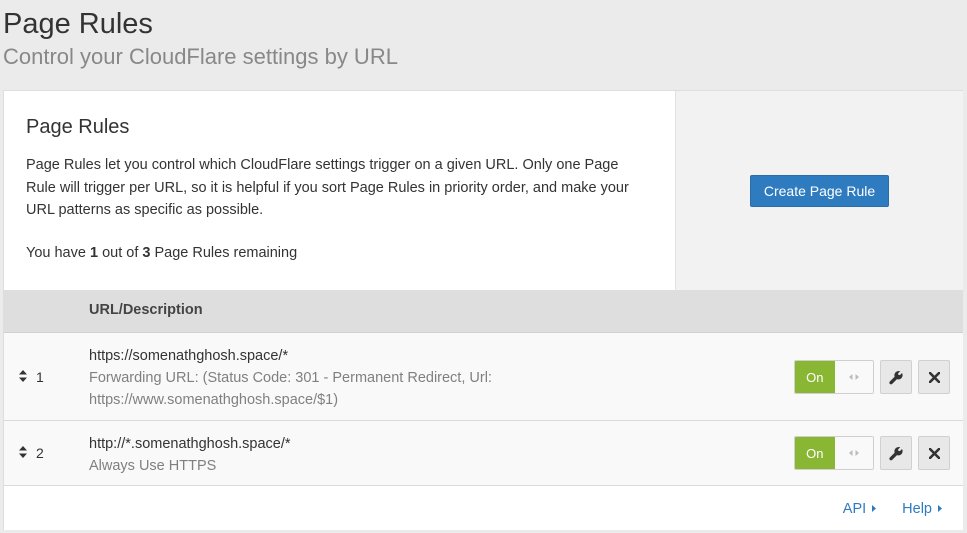 The width and height of the screenshot is (967, 533). What do you see at coordinates (40, 377) in the screenshot?
I see `priority-number: 1` at bounding box center [40, 377].